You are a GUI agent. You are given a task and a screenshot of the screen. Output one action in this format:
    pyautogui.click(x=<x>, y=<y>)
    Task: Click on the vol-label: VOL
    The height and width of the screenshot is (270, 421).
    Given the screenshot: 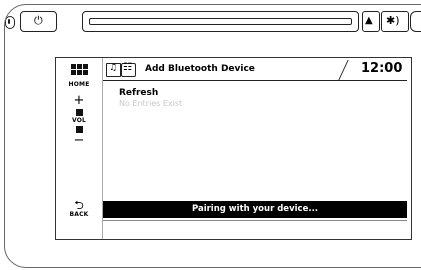 What is the action you would take?
    pyautogui.click(x=79, y=120)
    